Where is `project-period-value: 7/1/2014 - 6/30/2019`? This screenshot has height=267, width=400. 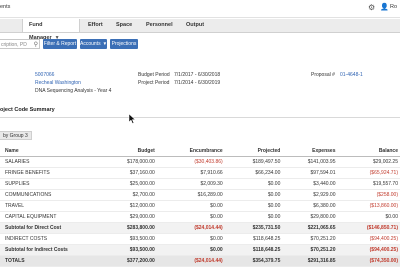
project-period-value: 7/1/2014 - 6/30/2019 is located at coordinates (197, 83).